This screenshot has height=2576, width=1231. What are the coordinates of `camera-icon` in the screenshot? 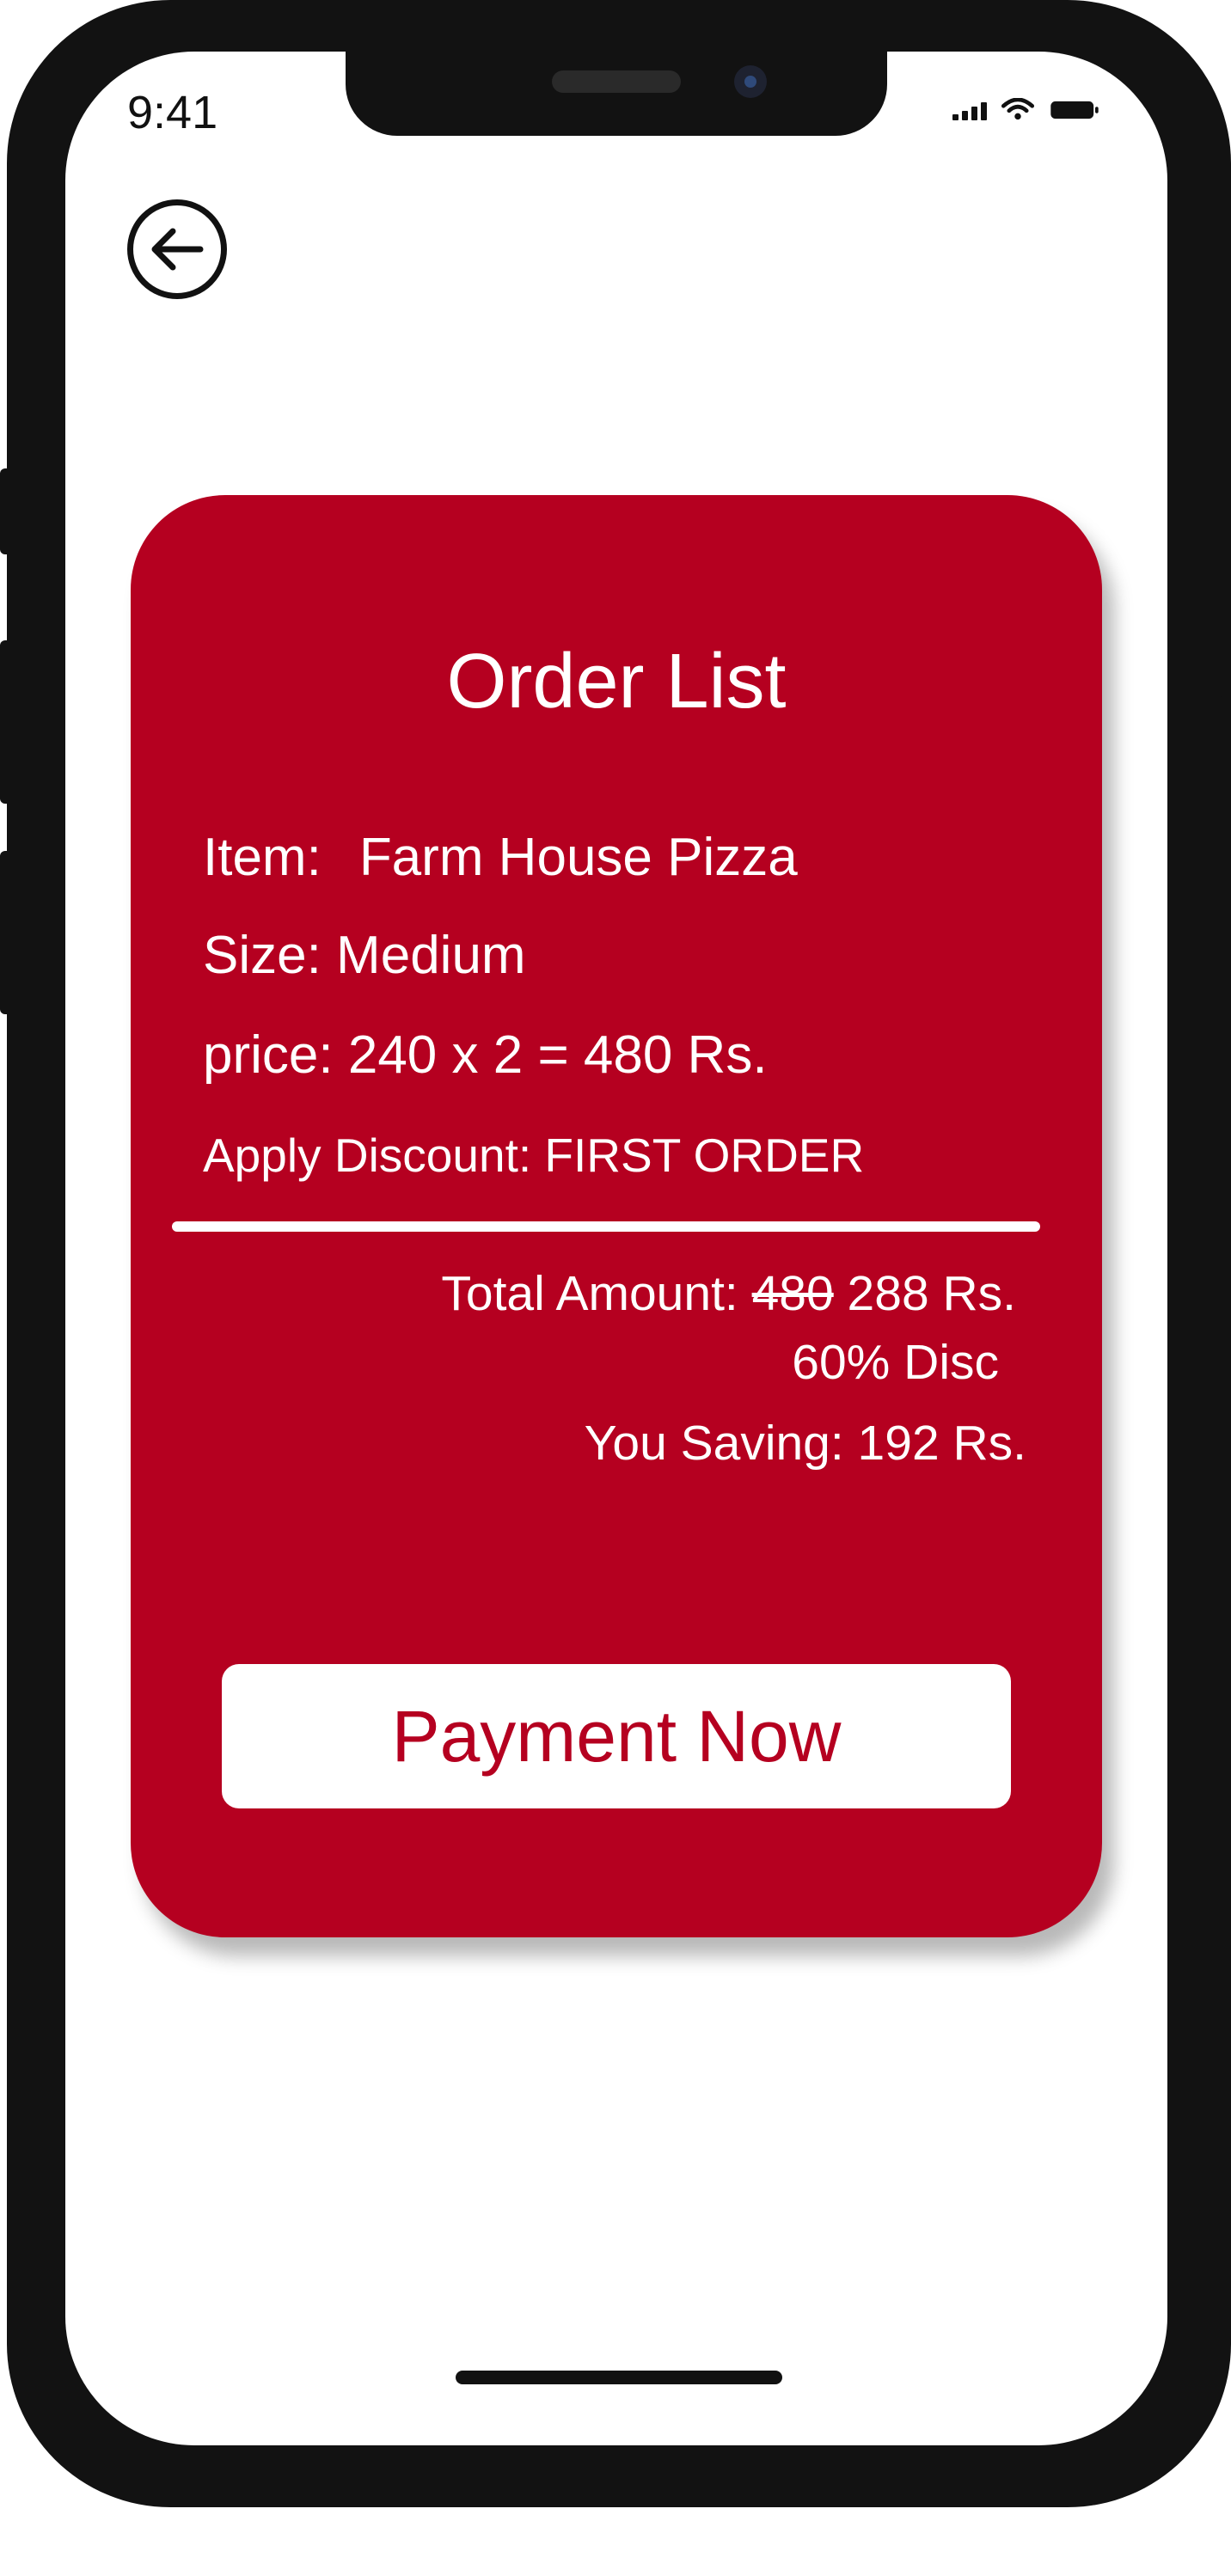 It's located at (750, 81).